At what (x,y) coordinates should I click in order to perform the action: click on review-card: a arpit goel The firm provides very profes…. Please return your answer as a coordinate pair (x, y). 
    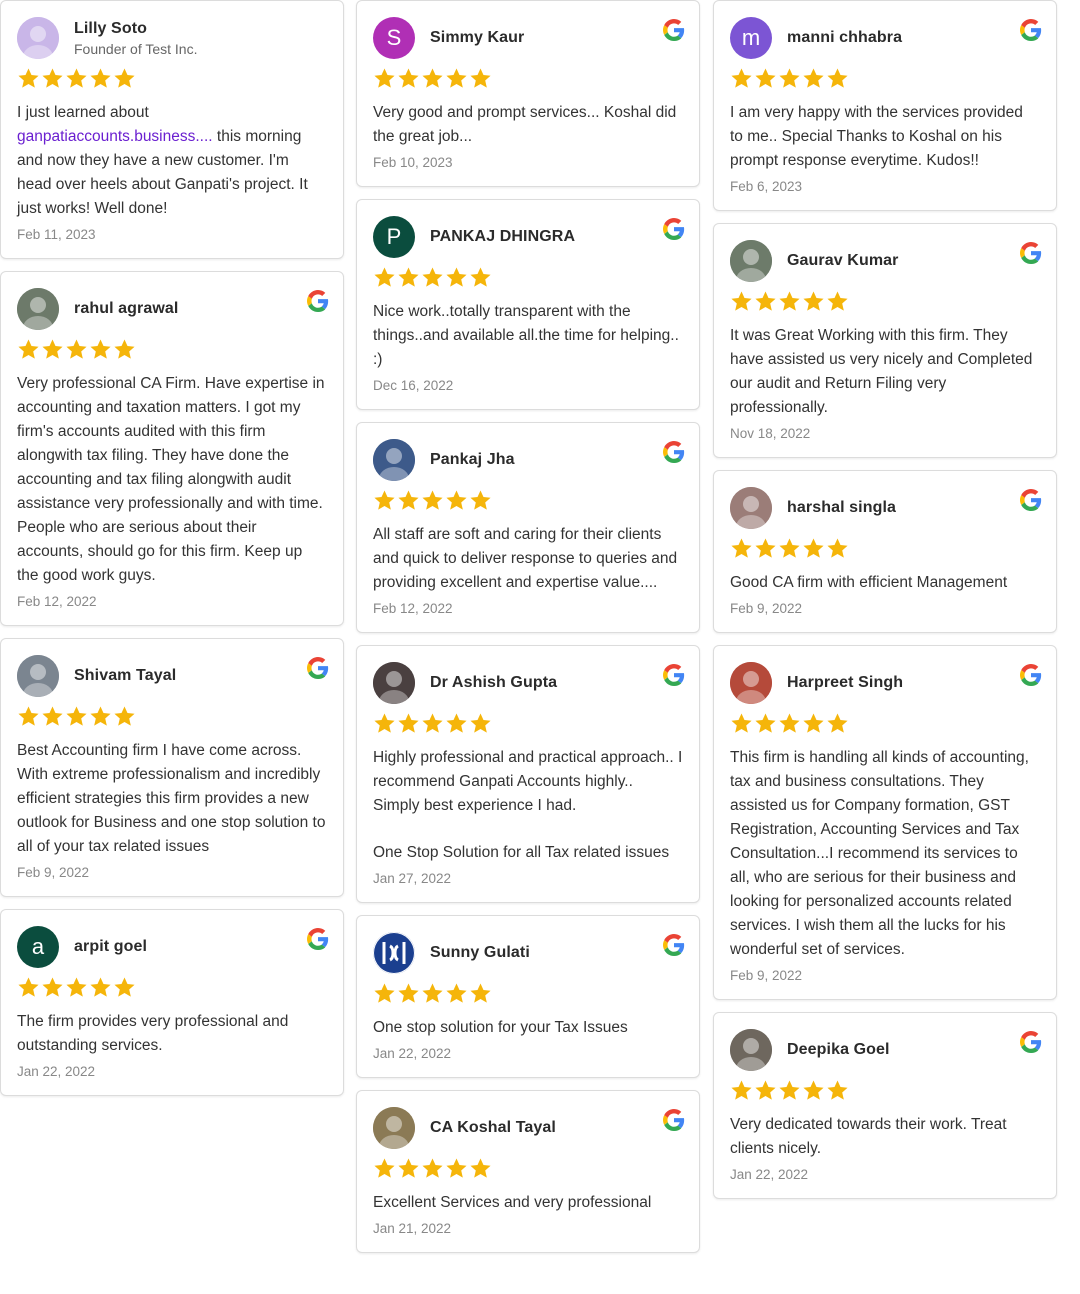
    Looking at the image, I should click on (172, 1002).